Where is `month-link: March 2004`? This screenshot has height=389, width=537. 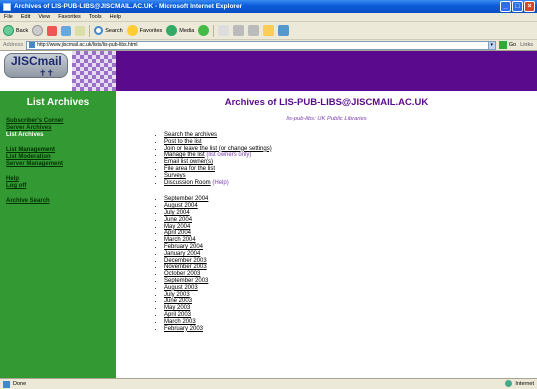
month-link: March 2004 is located at coordinates (180, 240).